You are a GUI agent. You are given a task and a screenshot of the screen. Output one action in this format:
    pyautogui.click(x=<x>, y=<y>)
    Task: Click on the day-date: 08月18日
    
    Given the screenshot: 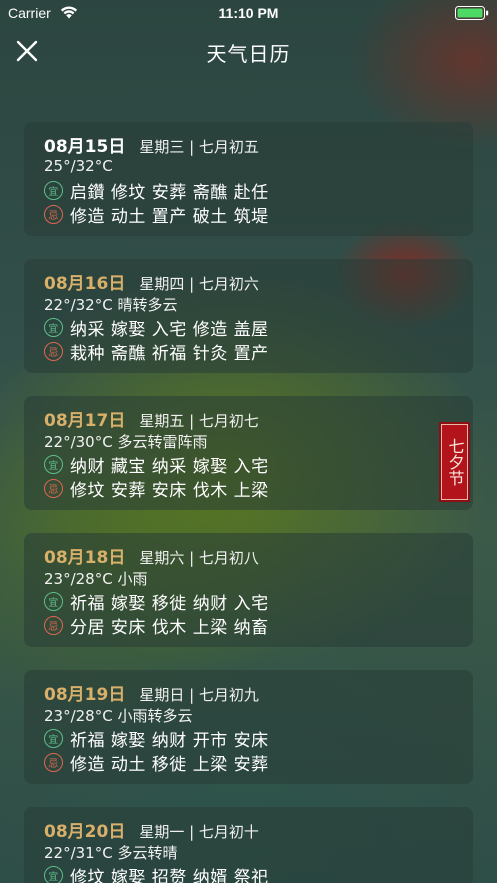 What is the action you would take?
    pyautogui.click(x=85, y=558)
    